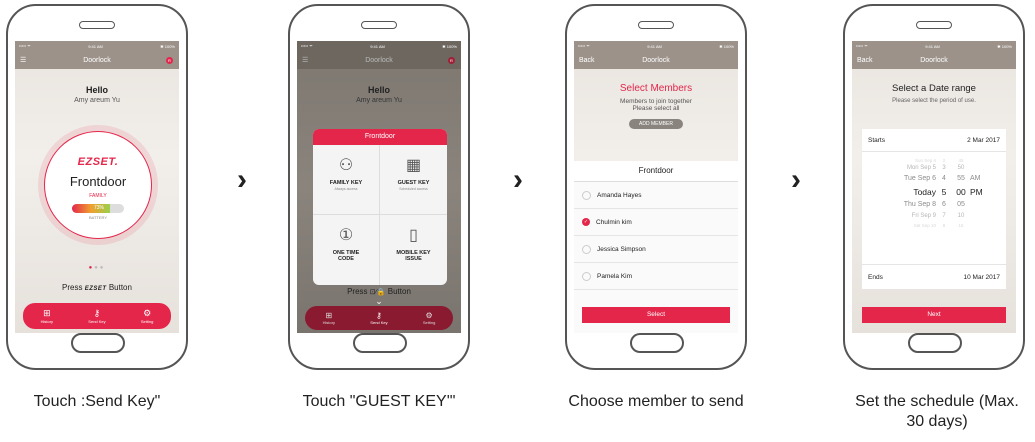 The width and height of the screenshot is (1035, 442). Describe the element at coordinates (961, 168) in the screenshot. I see `picker-minute: 50` at that location.